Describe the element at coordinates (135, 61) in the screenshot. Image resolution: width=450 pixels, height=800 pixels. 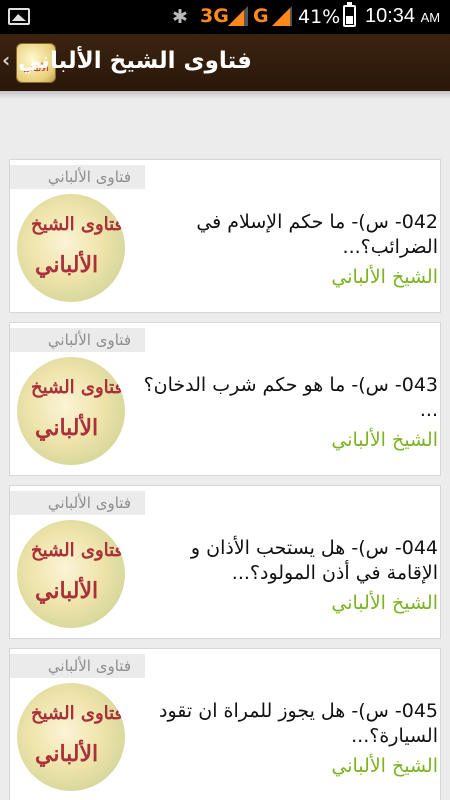
I see `page-title: فتاوى الشيخ الألباني` at that location.